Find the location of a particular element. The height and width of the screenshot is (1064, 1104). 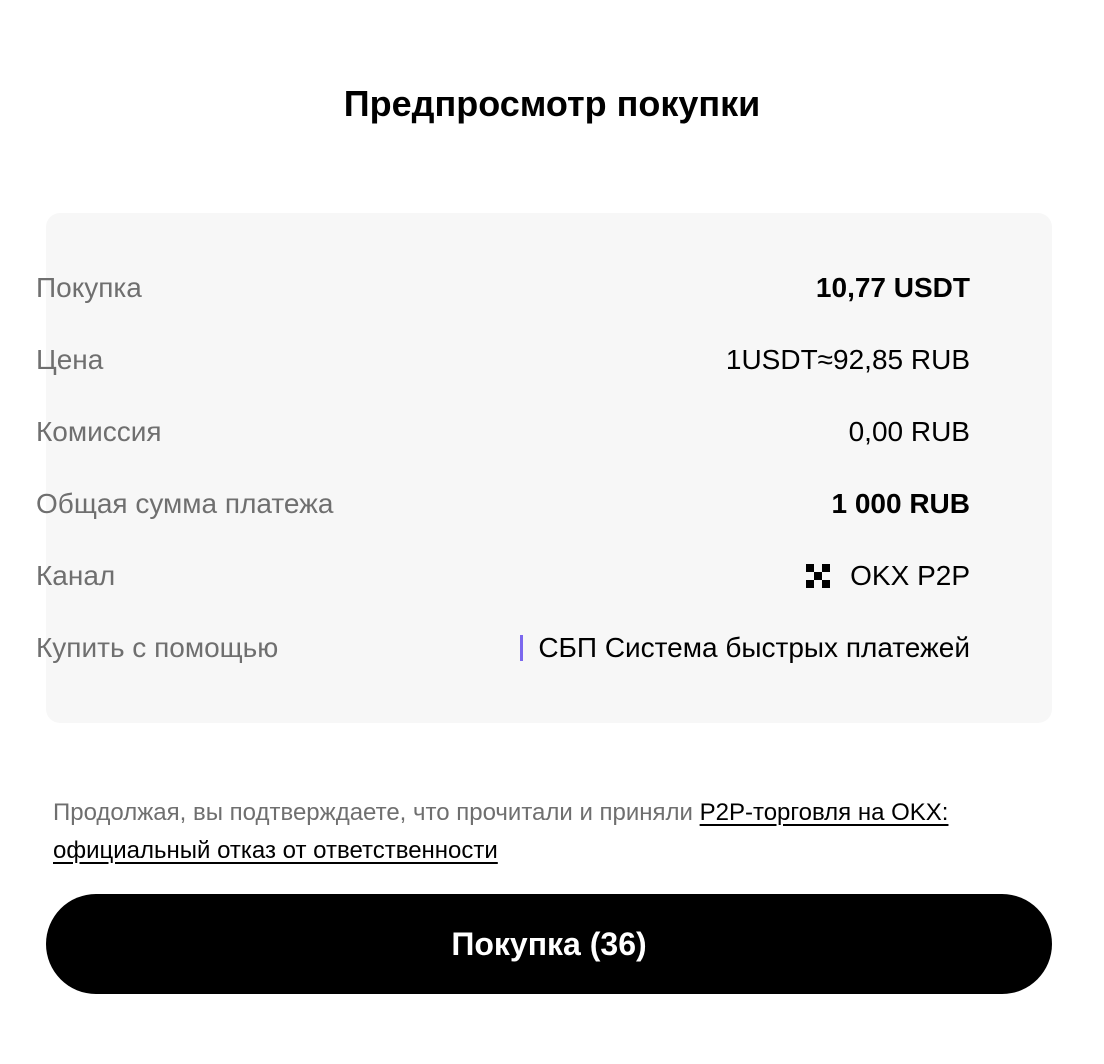

fee-value: 0,00 RUB is located at coordinates (909, 431).